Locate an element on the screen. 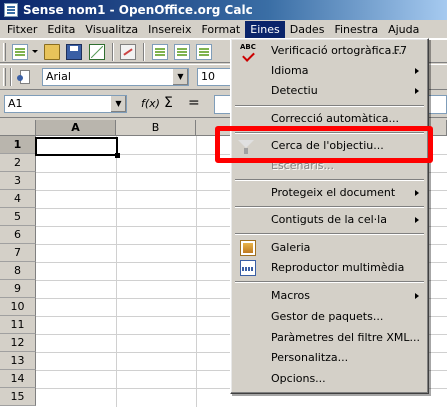 This screenshot has width=447, height=407. row-header: 2 is located at coordinates (18, 163).